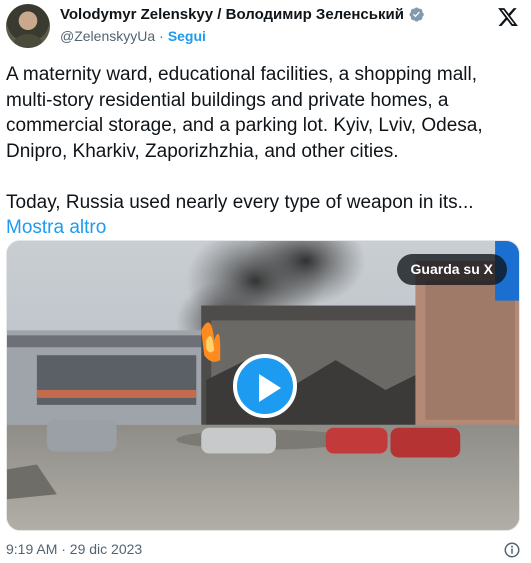 Image resolution: width=531 pixels, height=563 pixels. What do you see at coordinates (263, 550) in the screenshot?
I see `tweet-footer: 9:19 AM · 29 dic 2023` at bounding box center [263, 550].